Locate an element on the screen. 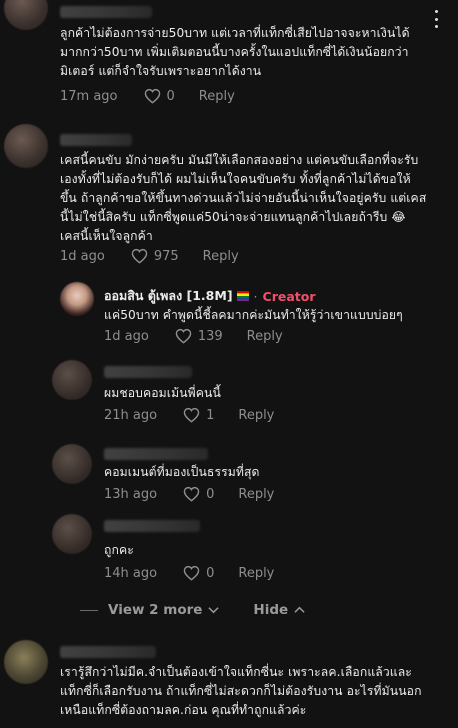  hide-replies-button: Hide is located at coordinates (279, 610).